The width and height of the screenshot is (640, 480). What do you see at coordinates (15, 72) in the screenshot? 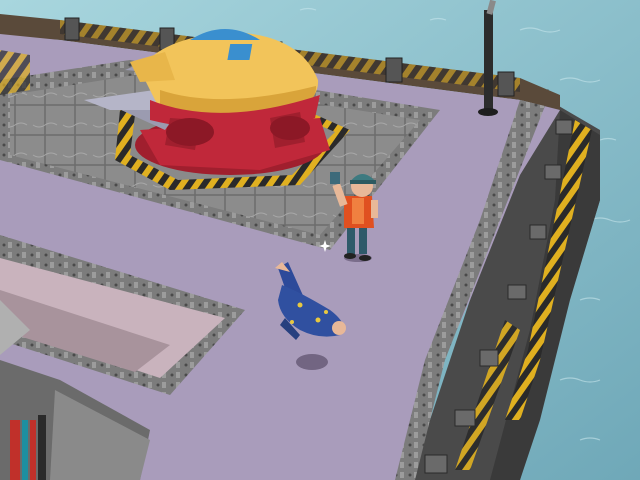
I see `corner-block` at bounding box center [15, 72].